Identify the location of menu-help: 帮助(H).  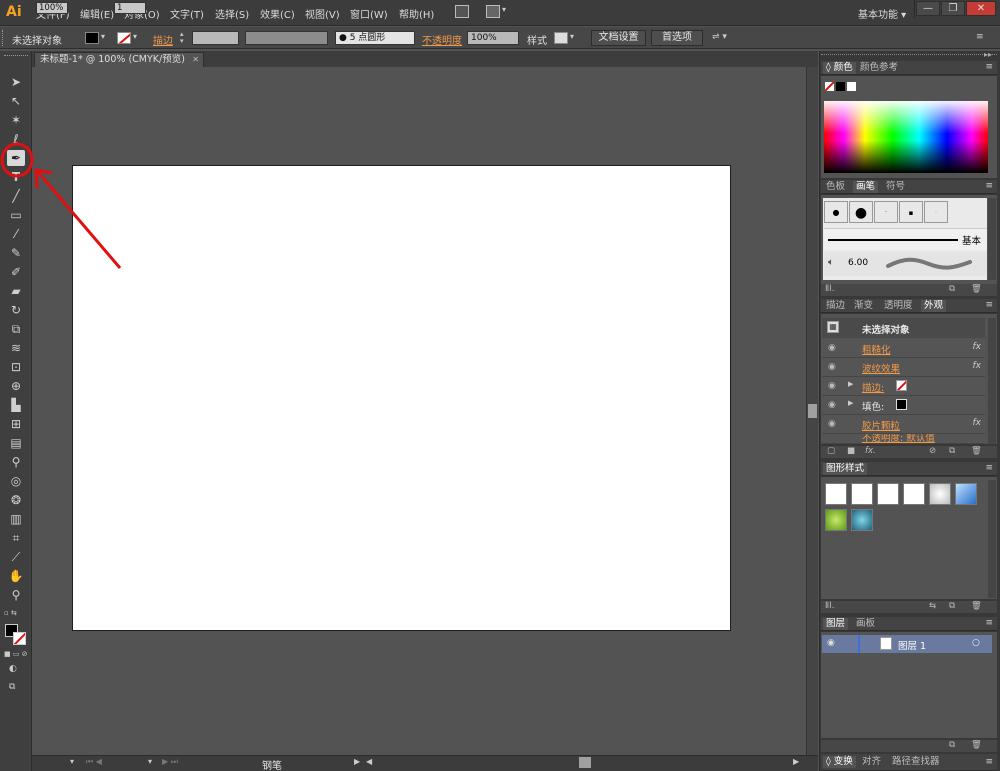
(416, 13).